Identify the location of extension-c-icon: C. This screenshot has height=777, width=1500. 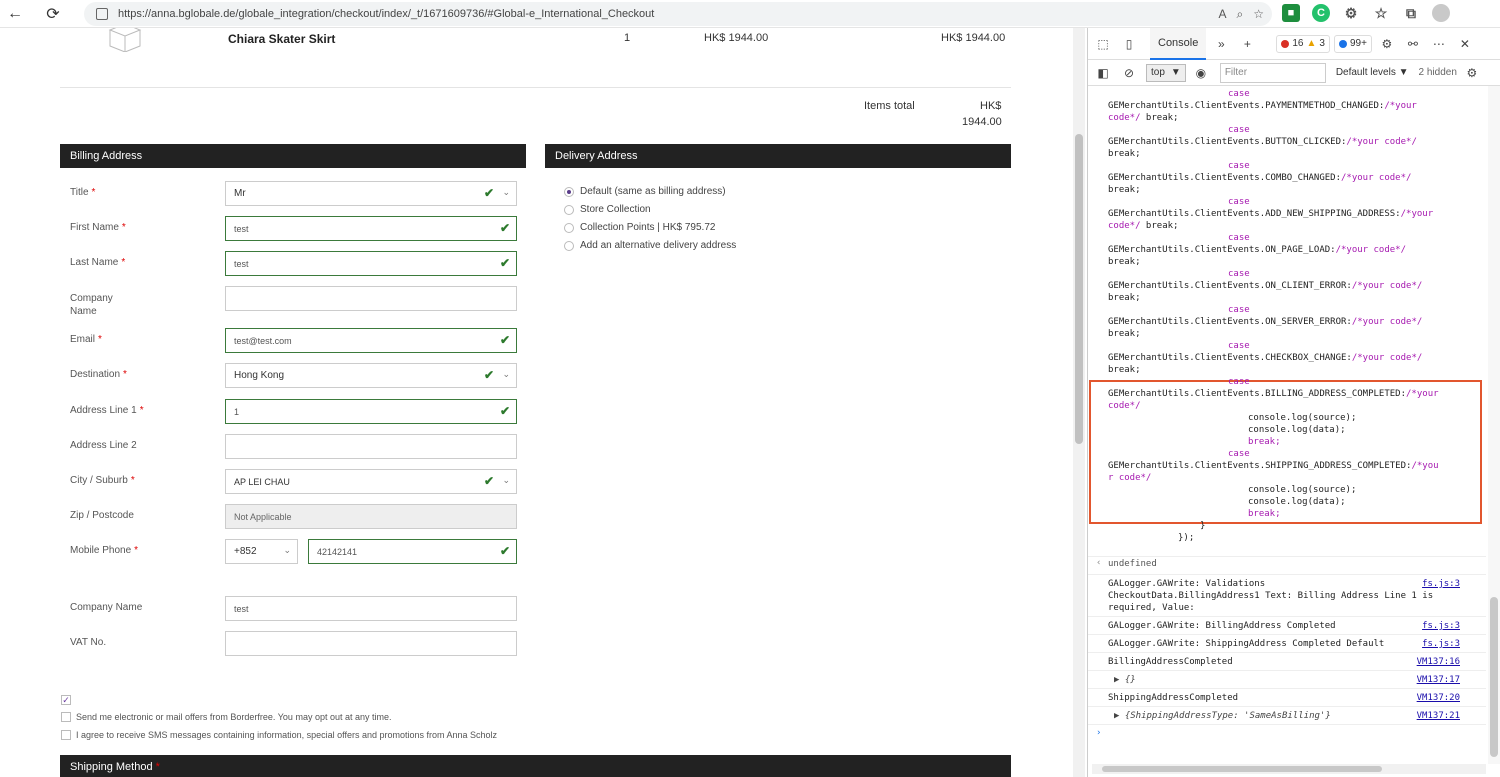
(1321, 13).